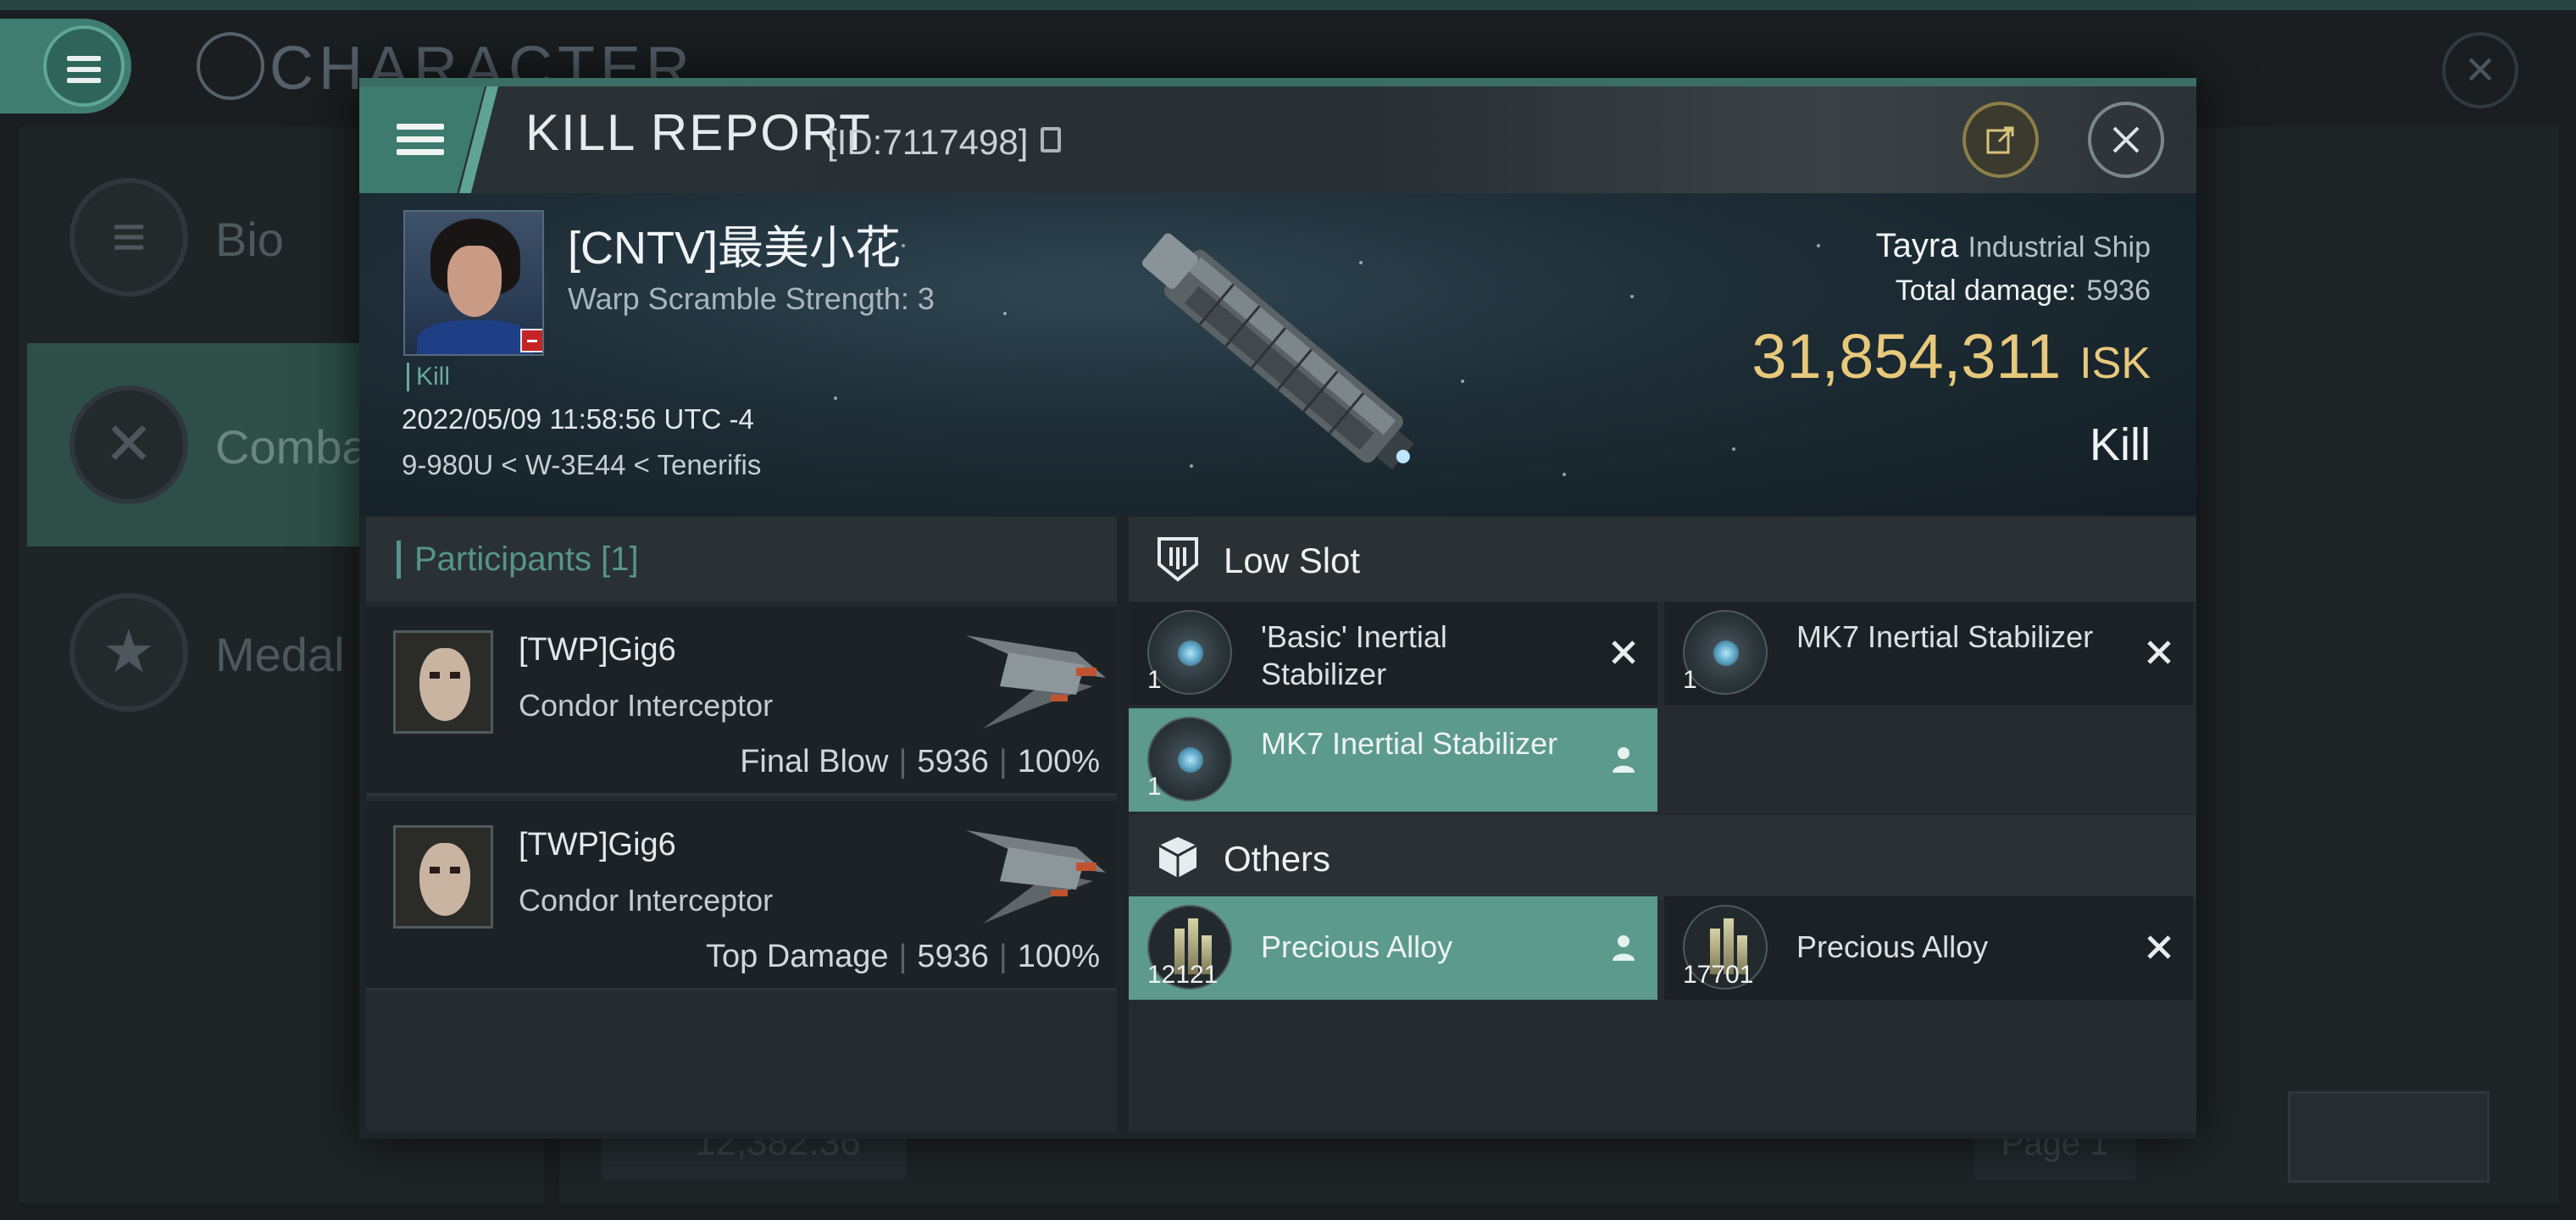 The image size is (2576, 1220). What do you see at coordinates (518, 560) in the screenshot?
I see `participants-header-label: Participants [1]` at bounding box center [518, 560].